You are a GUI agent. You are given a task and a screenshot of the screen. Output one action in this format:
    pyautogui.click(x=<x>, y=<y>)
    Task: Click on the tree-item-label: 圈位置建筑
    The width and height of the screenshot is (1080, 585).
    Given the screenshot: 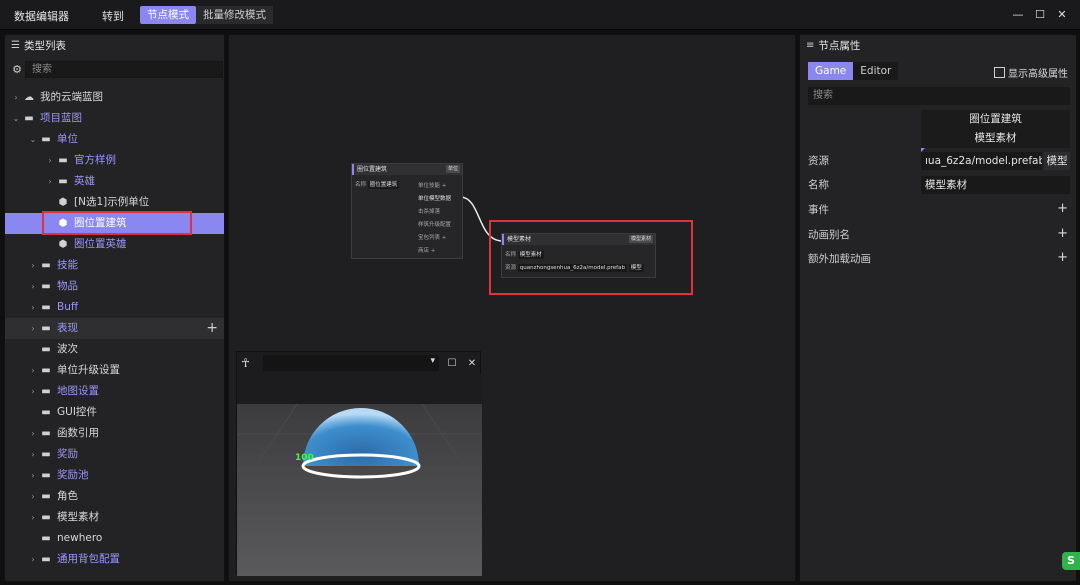 What is the action you would take?
    pyautogui.click(x=100, y=223)
    